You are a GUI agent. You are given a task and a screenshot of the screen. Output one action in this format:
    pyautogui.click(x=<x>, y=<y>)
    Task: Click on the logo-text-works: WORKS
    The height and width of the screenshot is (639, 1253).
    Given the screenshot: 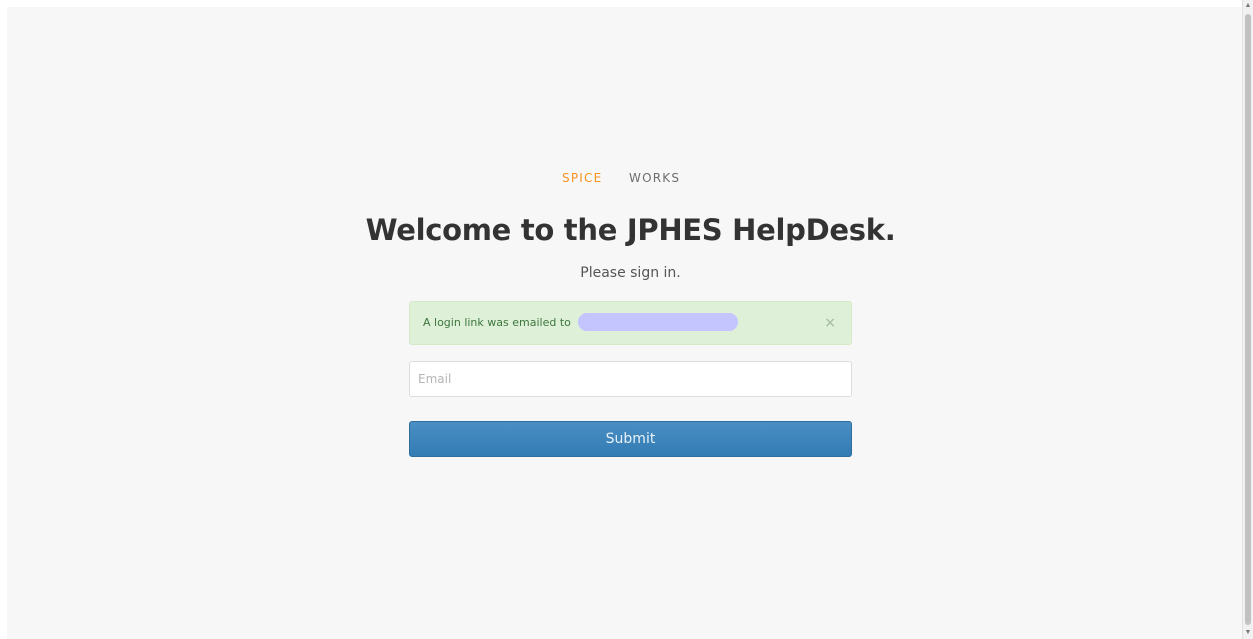 What is the action you would take?
    pyautogui.click(x=654, y=178)
    